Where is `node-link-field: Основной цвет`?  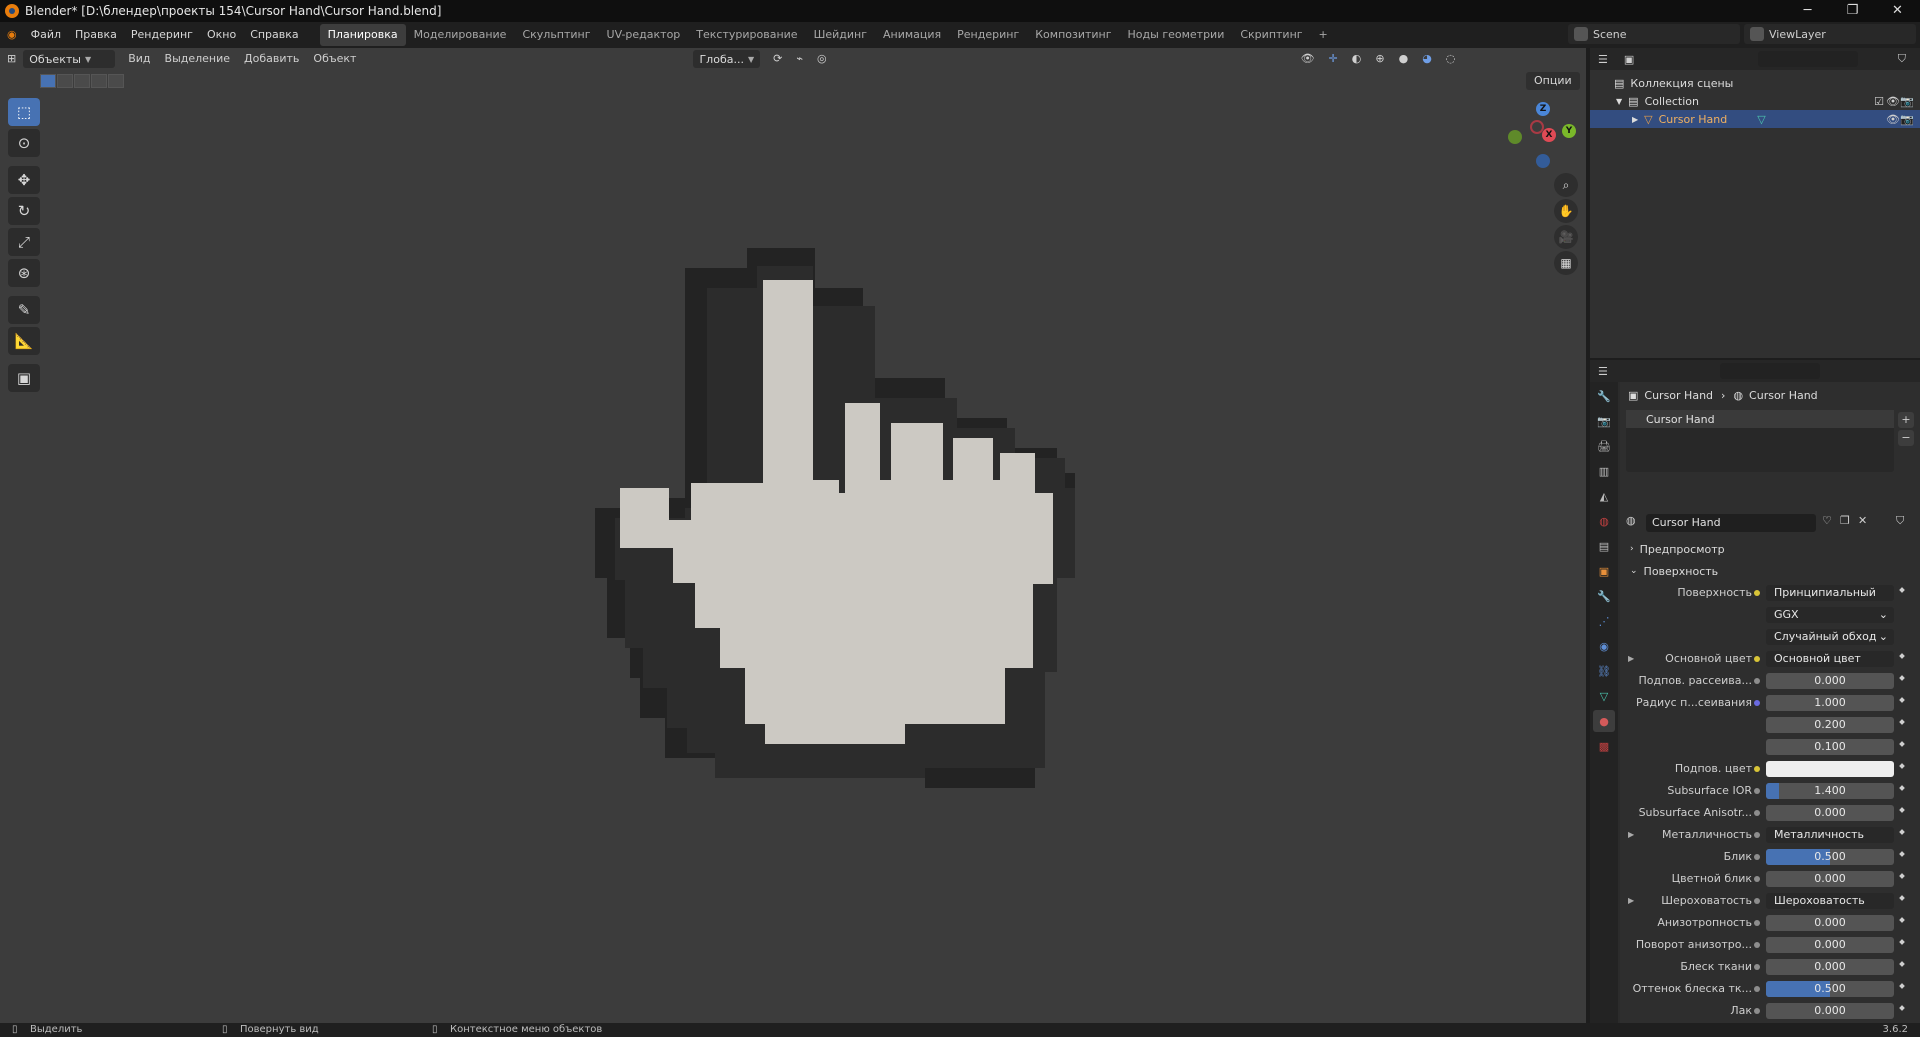
node-link-field: Основной цвет is located at coordinates (1830, 659).